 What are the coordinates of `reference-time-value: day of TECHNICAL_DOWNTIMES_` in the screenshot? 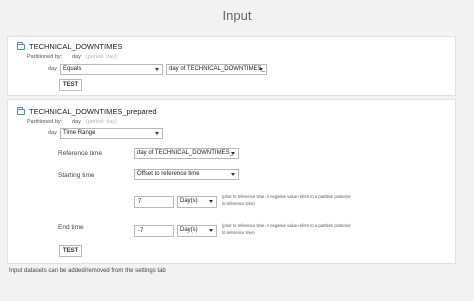 It's located at (185, 153).